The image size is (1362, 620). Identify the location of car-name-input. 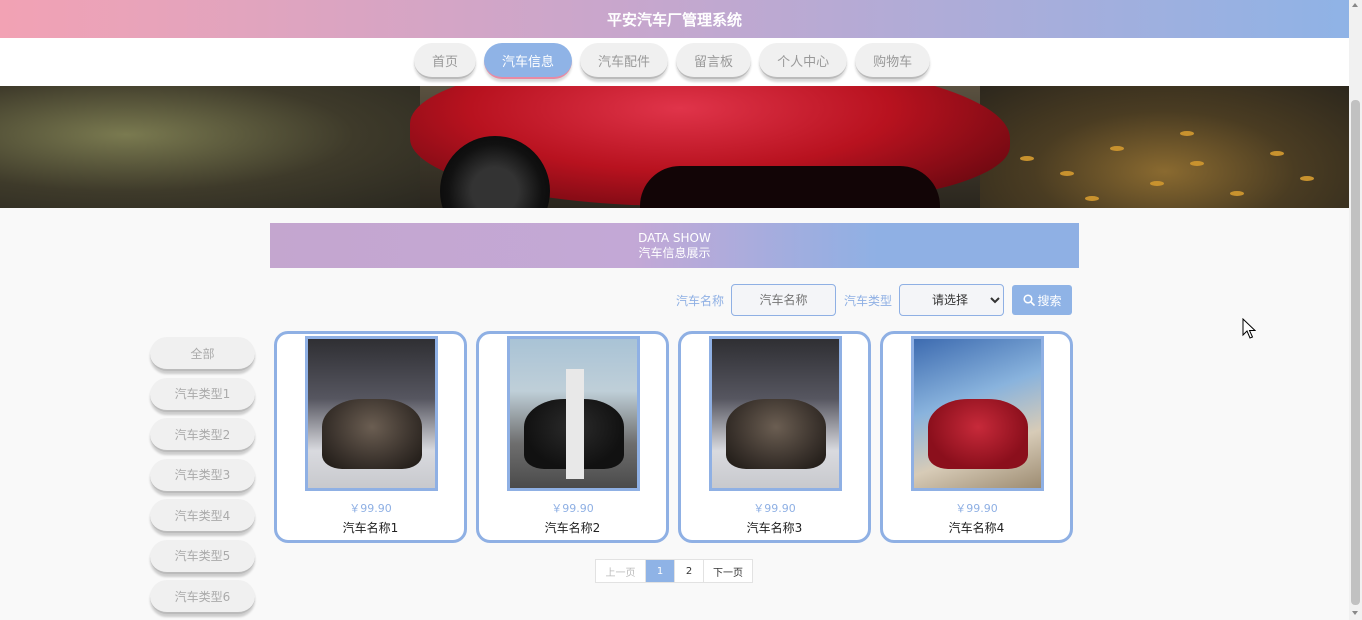
(784, 300).